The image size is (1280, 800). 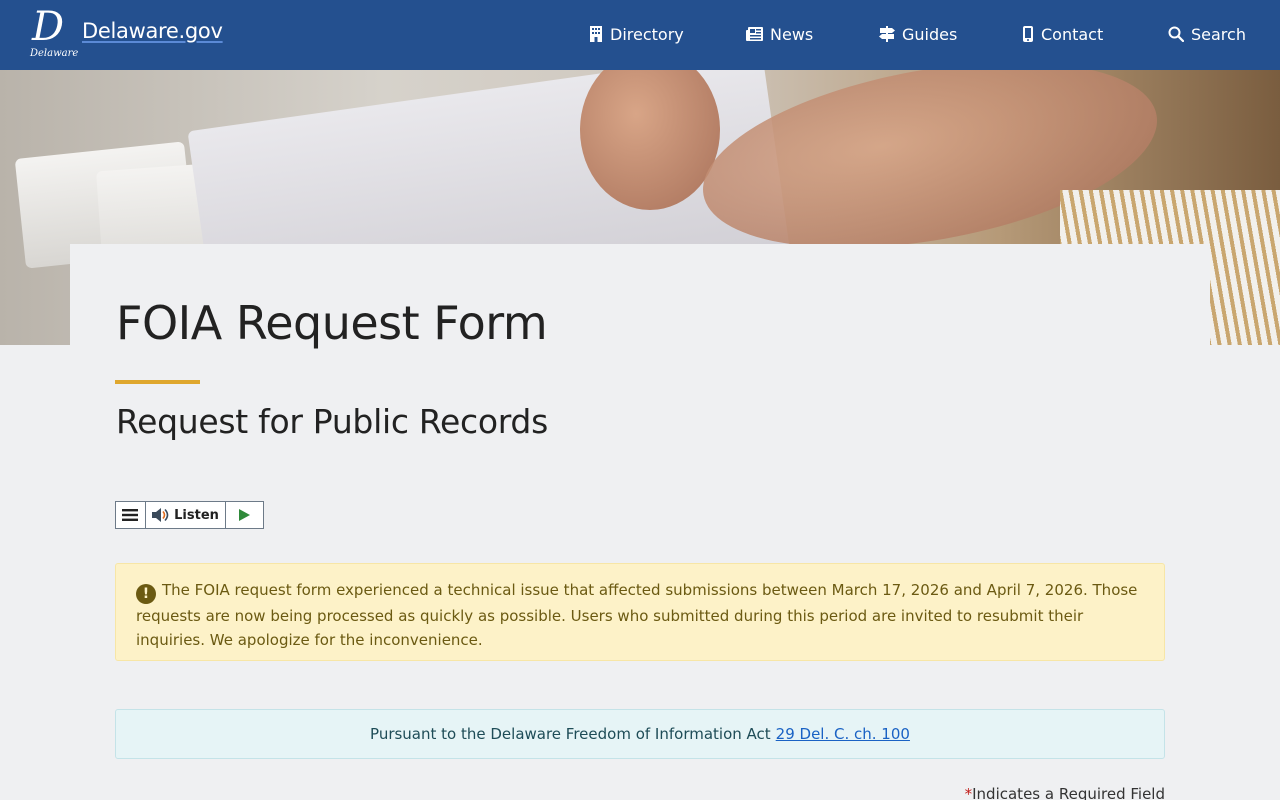 I want to click on nav-search-label: Search, so click(x=1218, y=34).